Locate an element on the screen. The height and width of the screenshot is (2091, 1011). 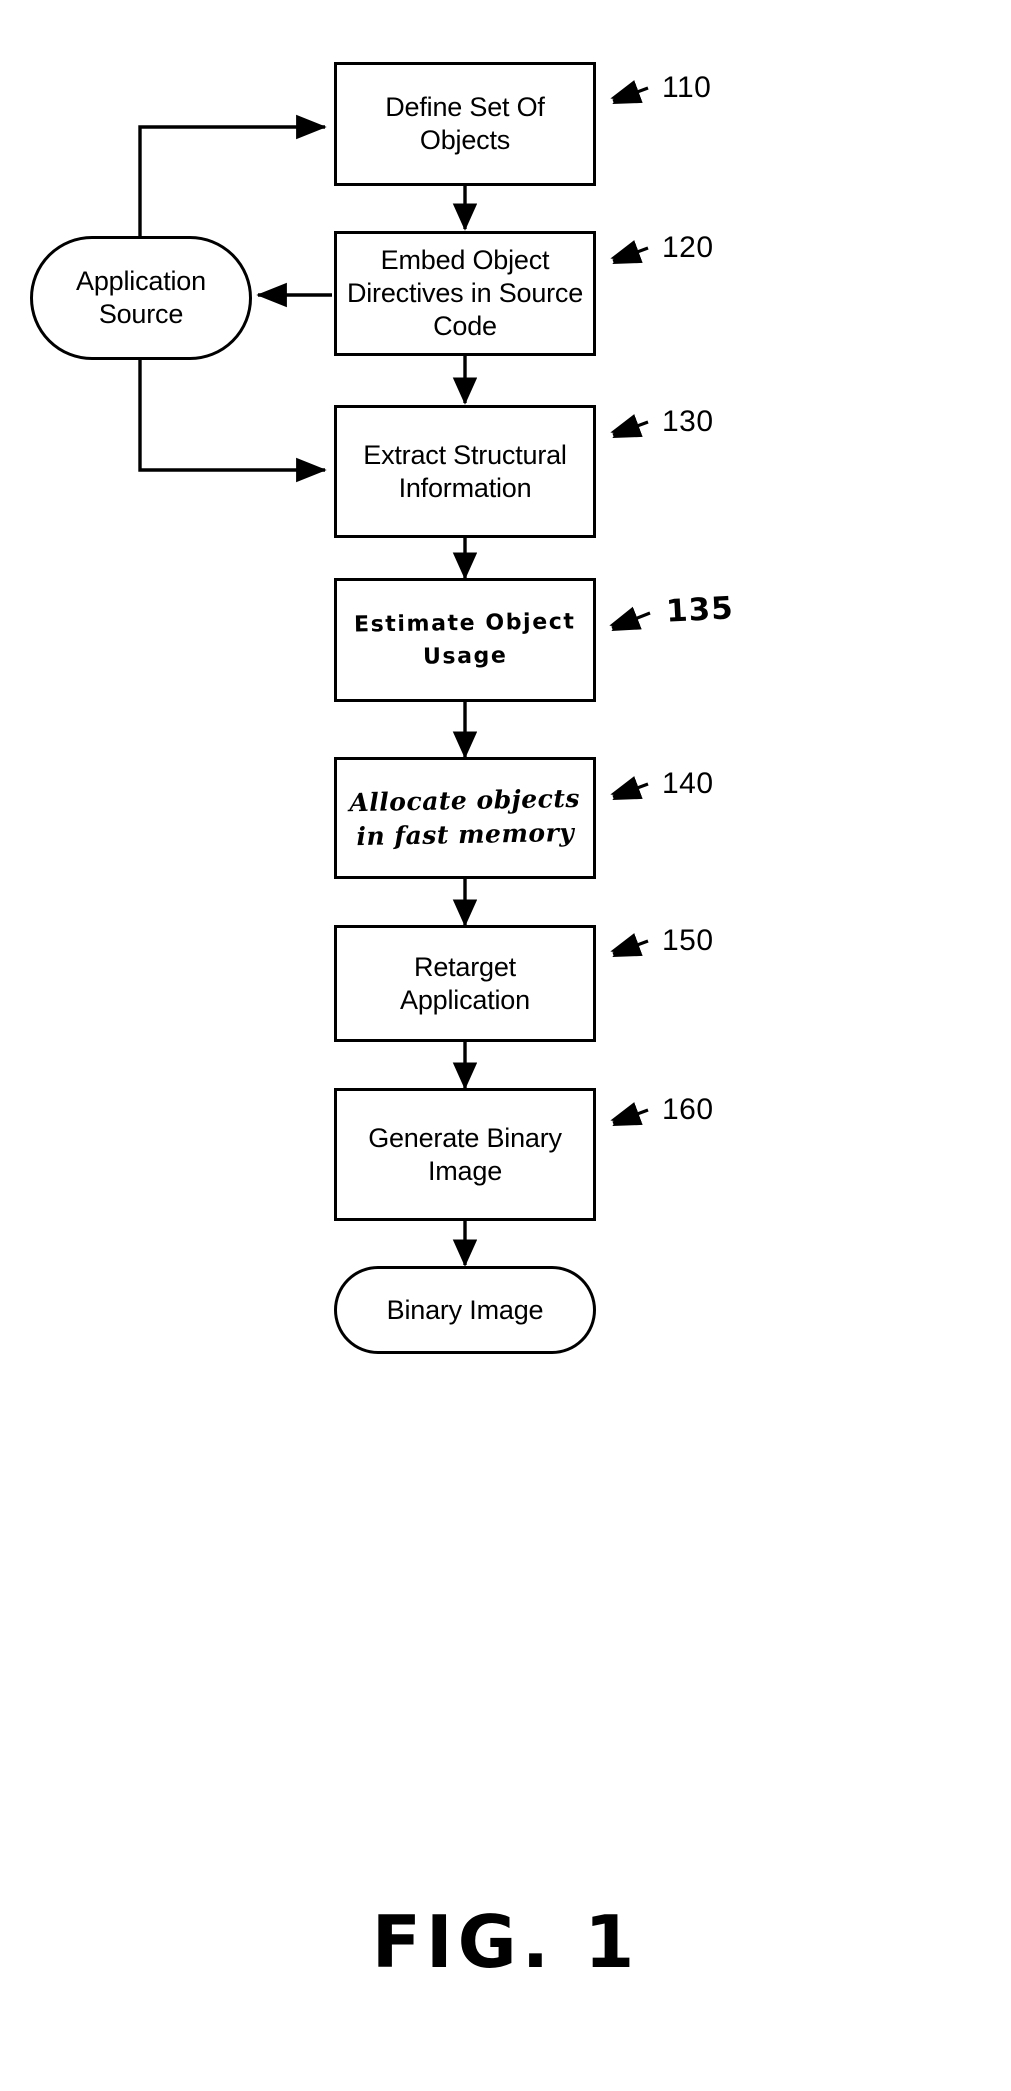
node-embed-object-directives: Embed Object Directives in Source Code is located at coordinates (465, 293).